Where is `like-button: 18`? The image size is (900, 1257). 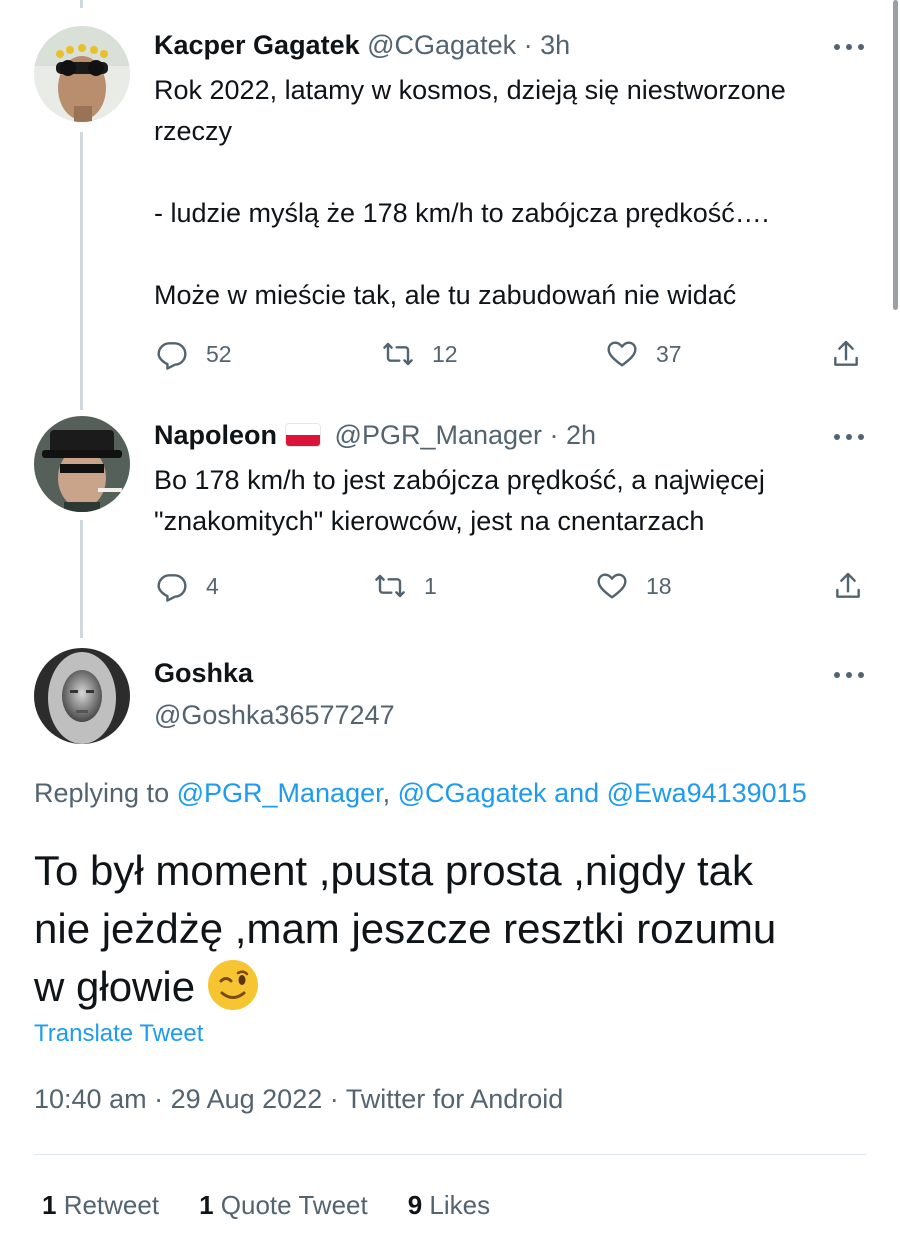
like-button: 18 is located at coordinates (634, 586).